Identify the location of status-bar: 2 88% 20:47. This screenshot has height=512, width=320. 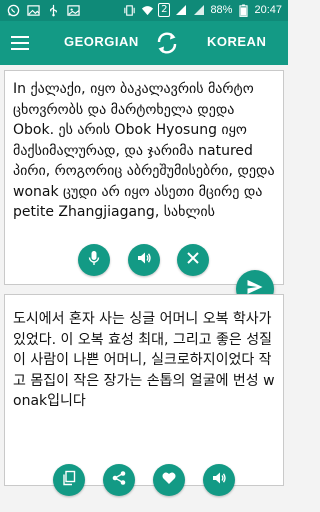
(144, 10).